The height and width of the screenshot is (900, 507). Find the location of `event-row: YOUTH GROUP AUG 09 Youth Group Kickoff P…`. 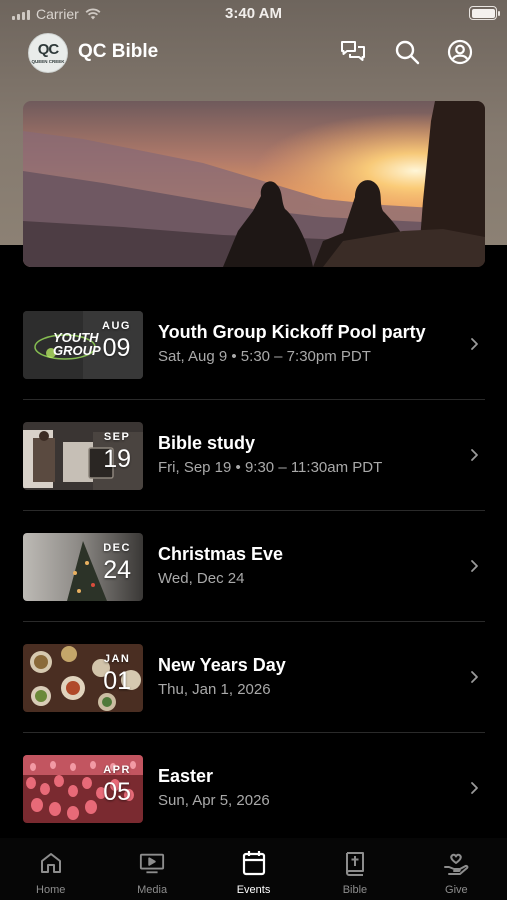

event-row: YOUTH GROUP AUG 09 Youth Group Kickoff P… is located at coordinates (254, 344).